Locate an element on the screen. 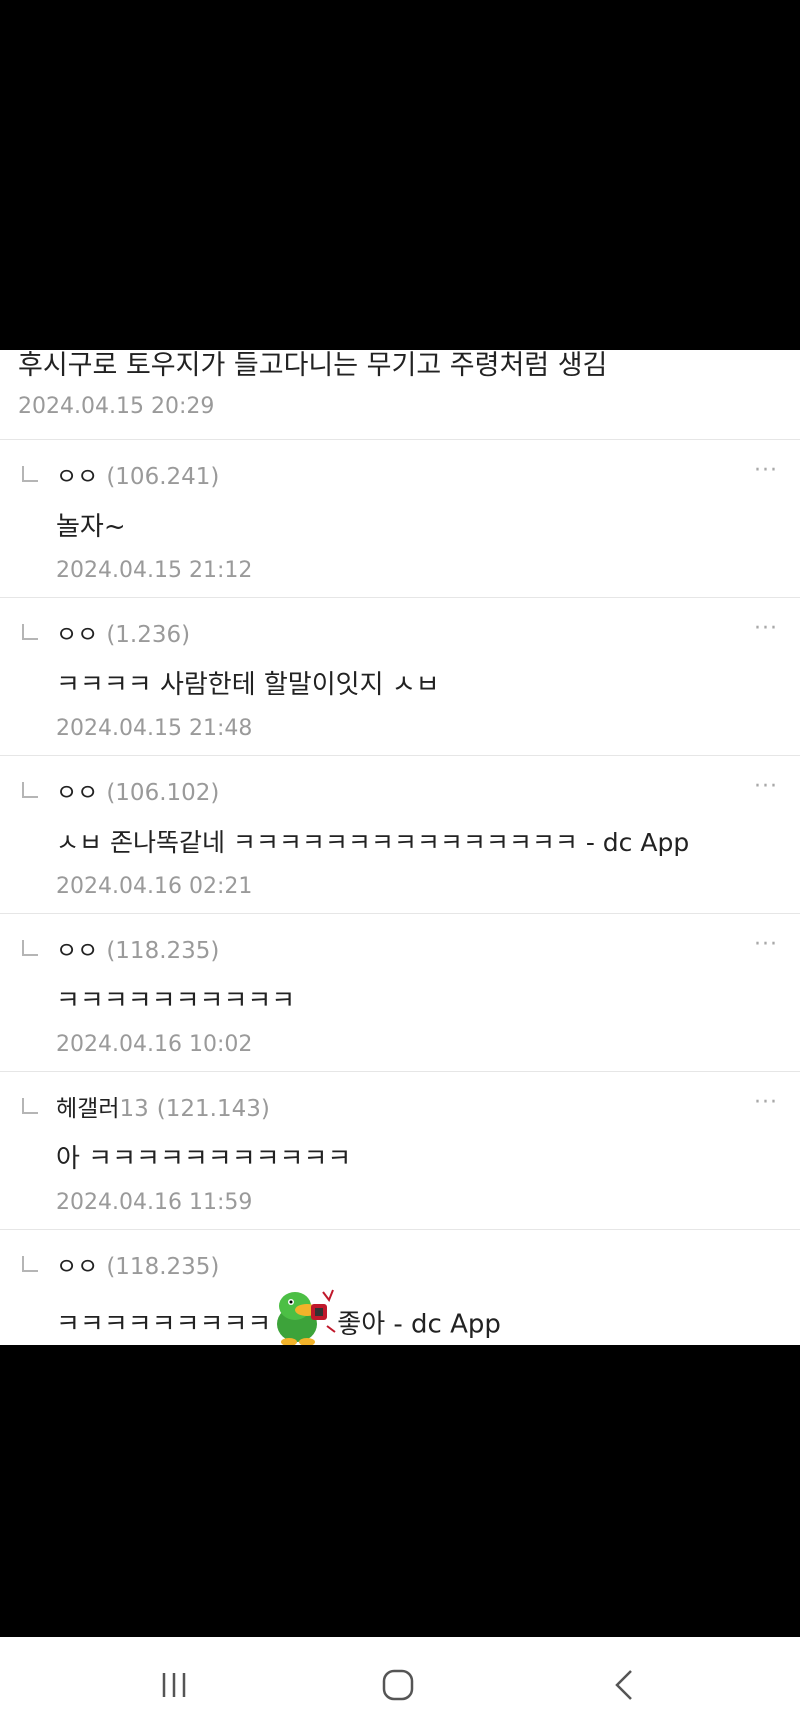  reply-header: ㅇㅇ (1.236) is located at coordinates (123, 635).